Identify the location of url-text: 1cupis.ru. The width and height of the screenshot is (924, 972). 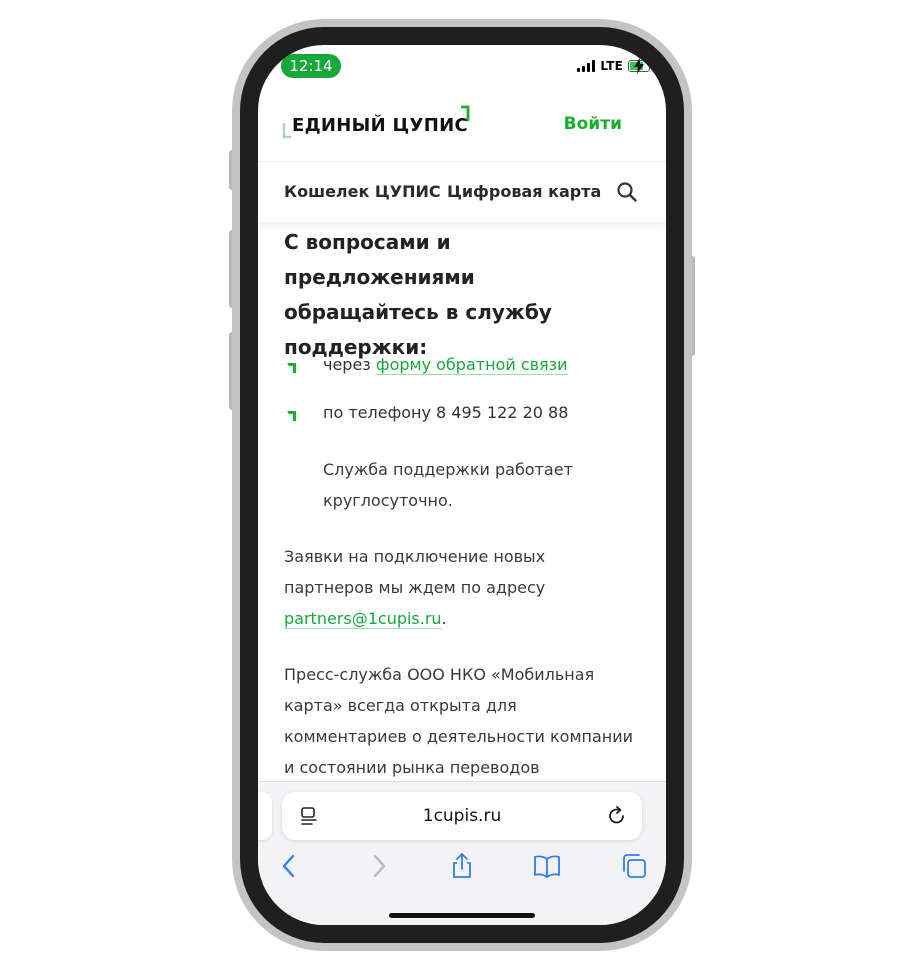
(462, 816).